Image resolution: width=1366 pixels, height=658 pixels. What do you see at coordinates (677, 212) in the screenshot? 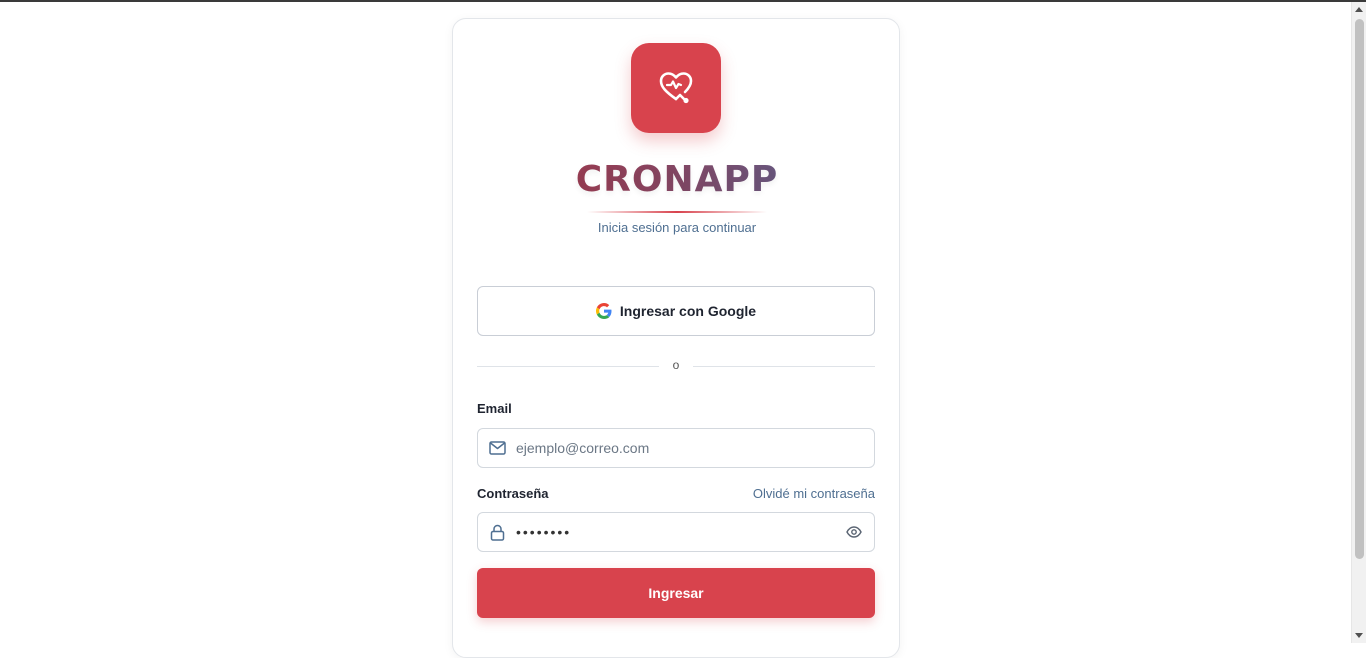
I see `title-underline` at bounding box center [677, 212].